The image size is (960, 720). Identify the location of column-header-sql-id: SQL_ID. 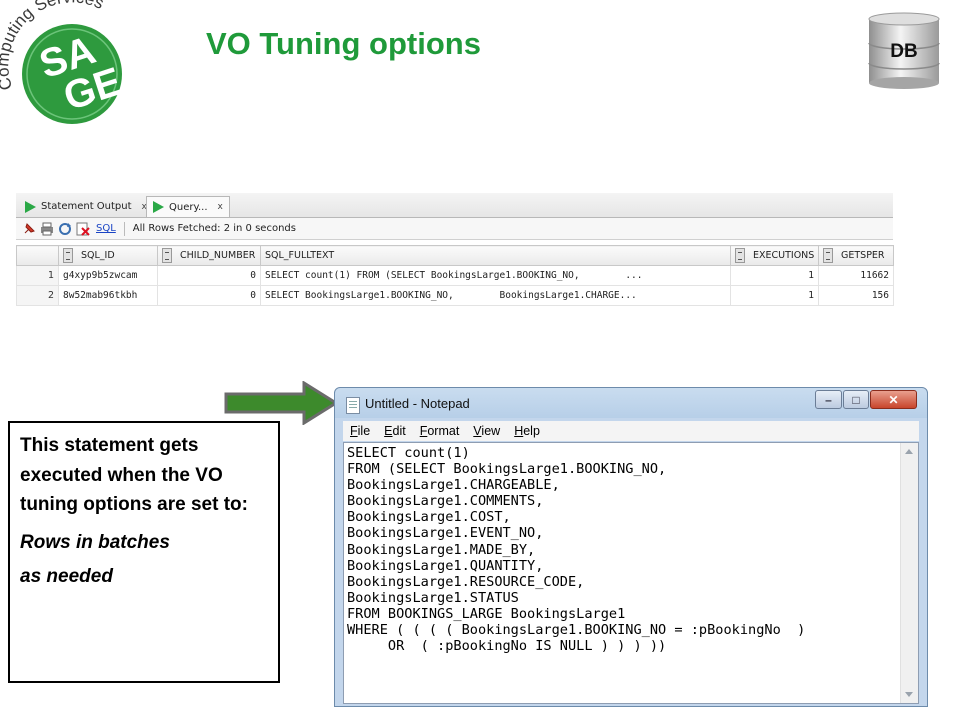
(108, 255).